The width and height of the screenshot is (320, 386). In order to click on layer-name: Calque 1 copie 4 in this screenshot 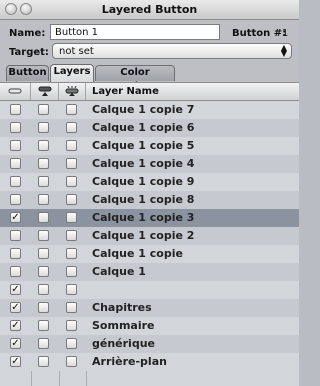, I will do `click(143, 163)`.